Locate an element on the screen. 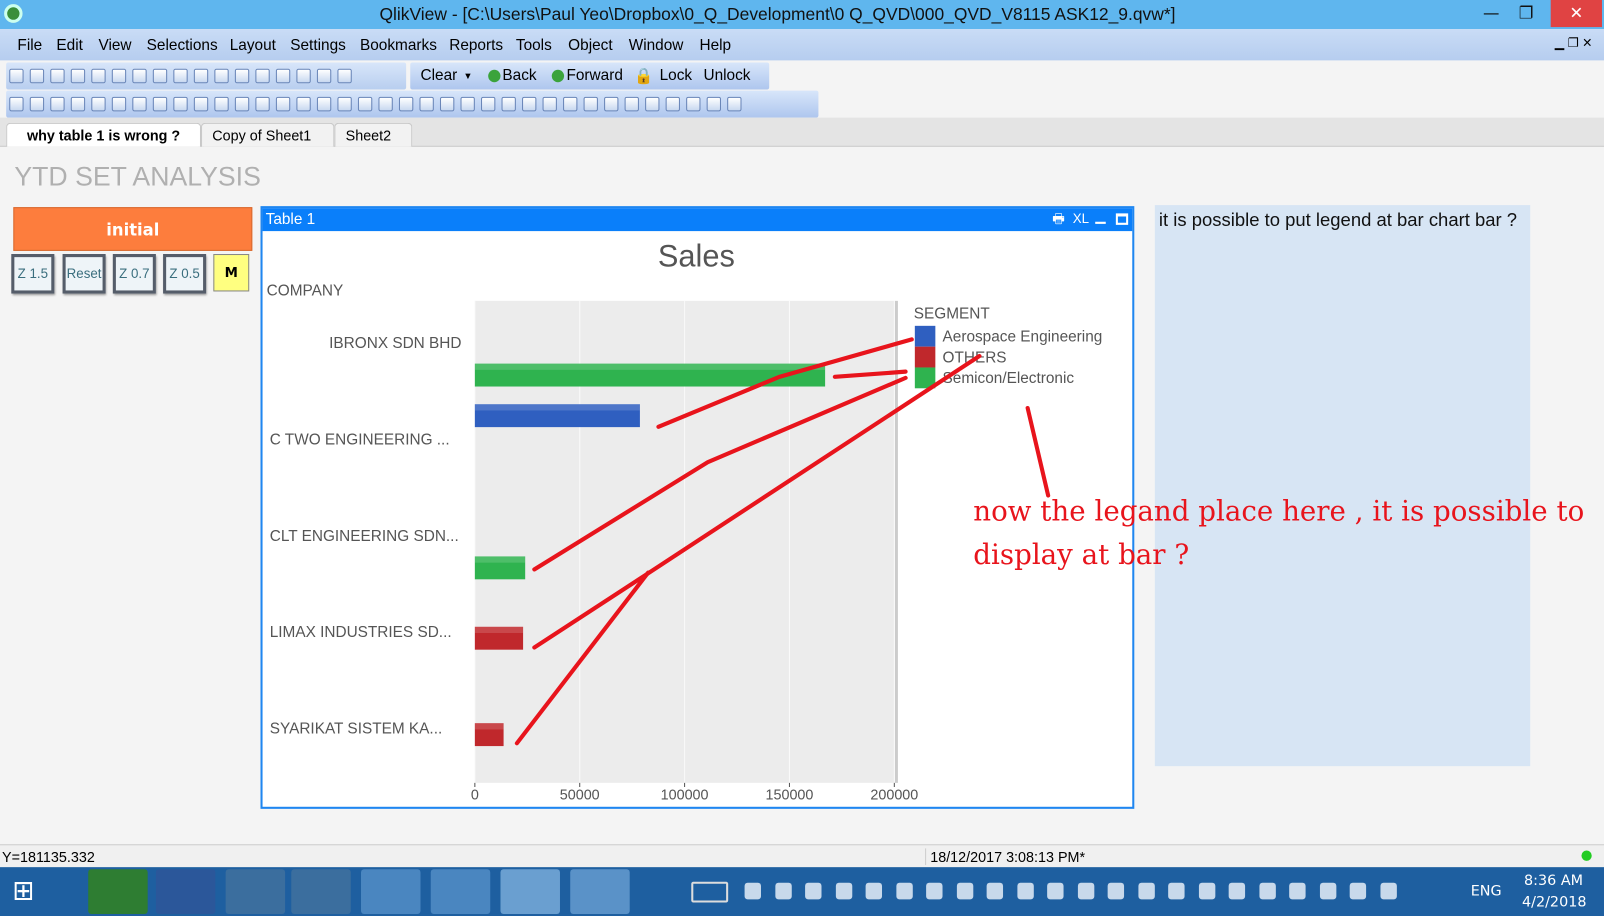  status-ok-icon is located at coordinates (1586, 855).